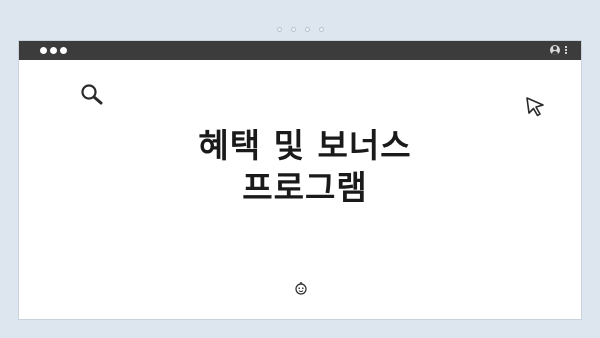  I want to click on pager-dots, so click(300, 29).